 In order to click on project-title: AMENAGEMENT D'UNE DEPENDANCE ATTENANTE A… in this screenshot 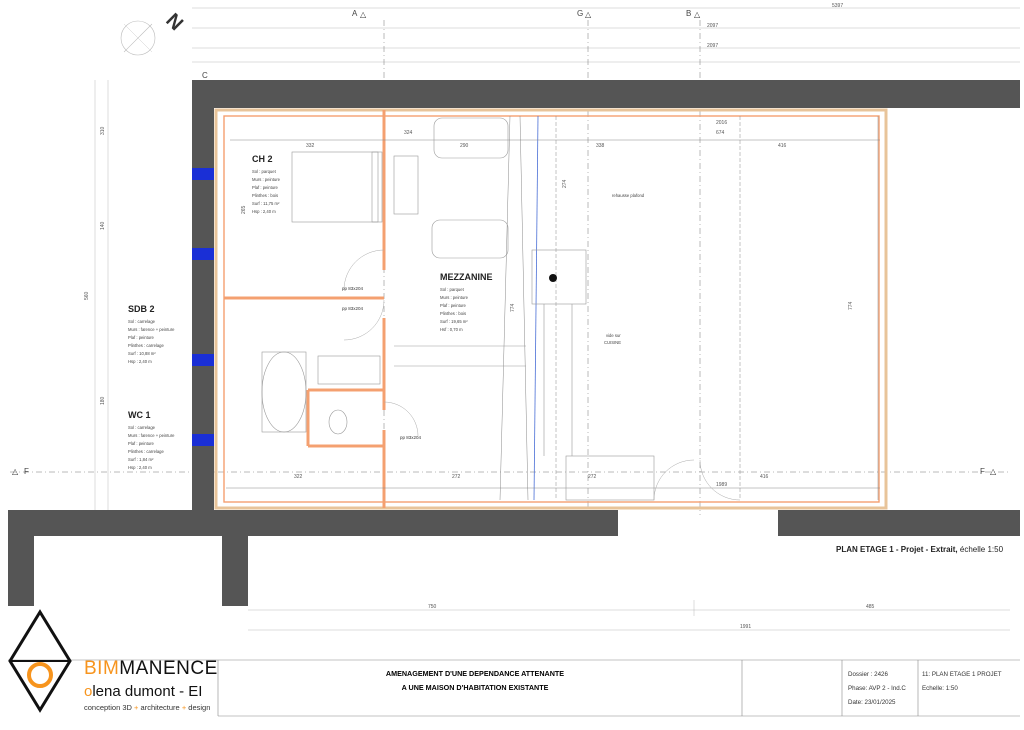, I will do `click(475, 681)`.